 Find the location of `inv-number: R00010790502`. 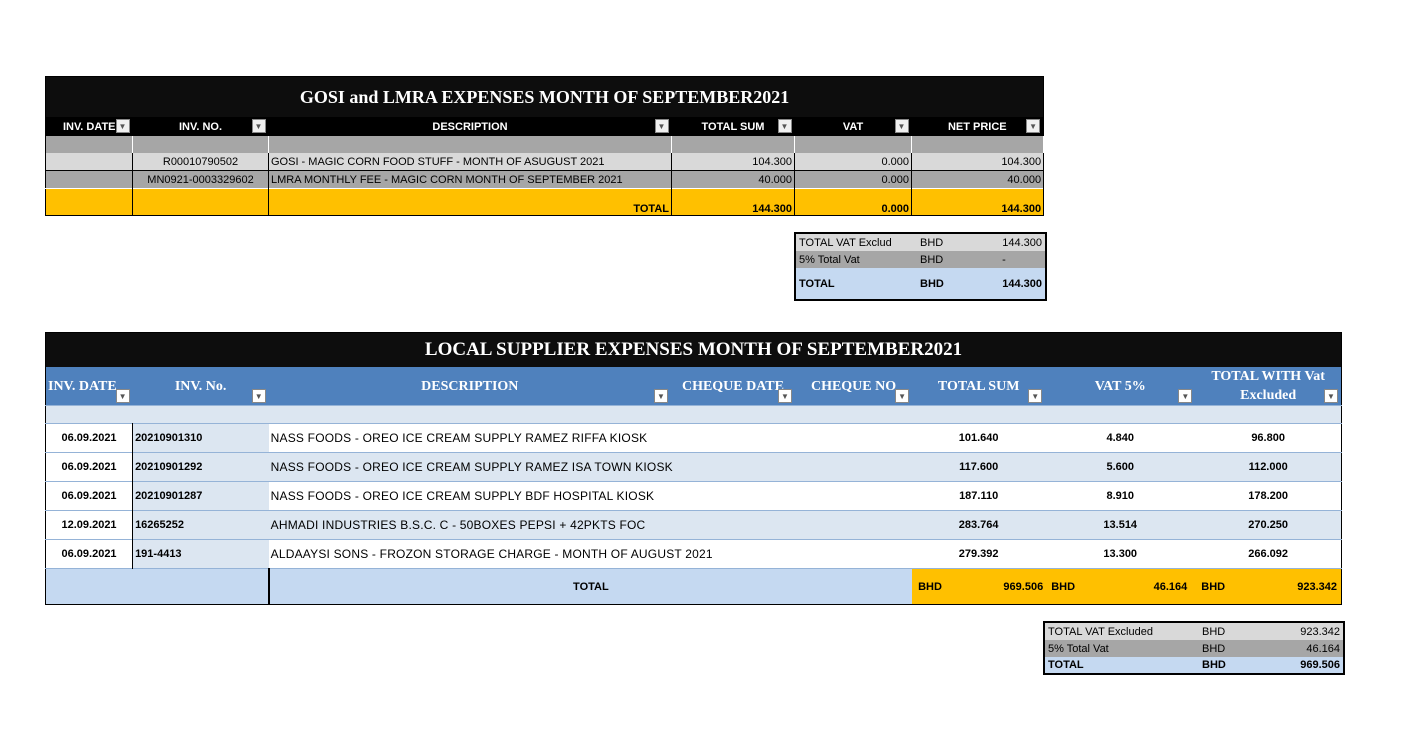

inv-number: R00010790502 is located at coordinates (200, 162).